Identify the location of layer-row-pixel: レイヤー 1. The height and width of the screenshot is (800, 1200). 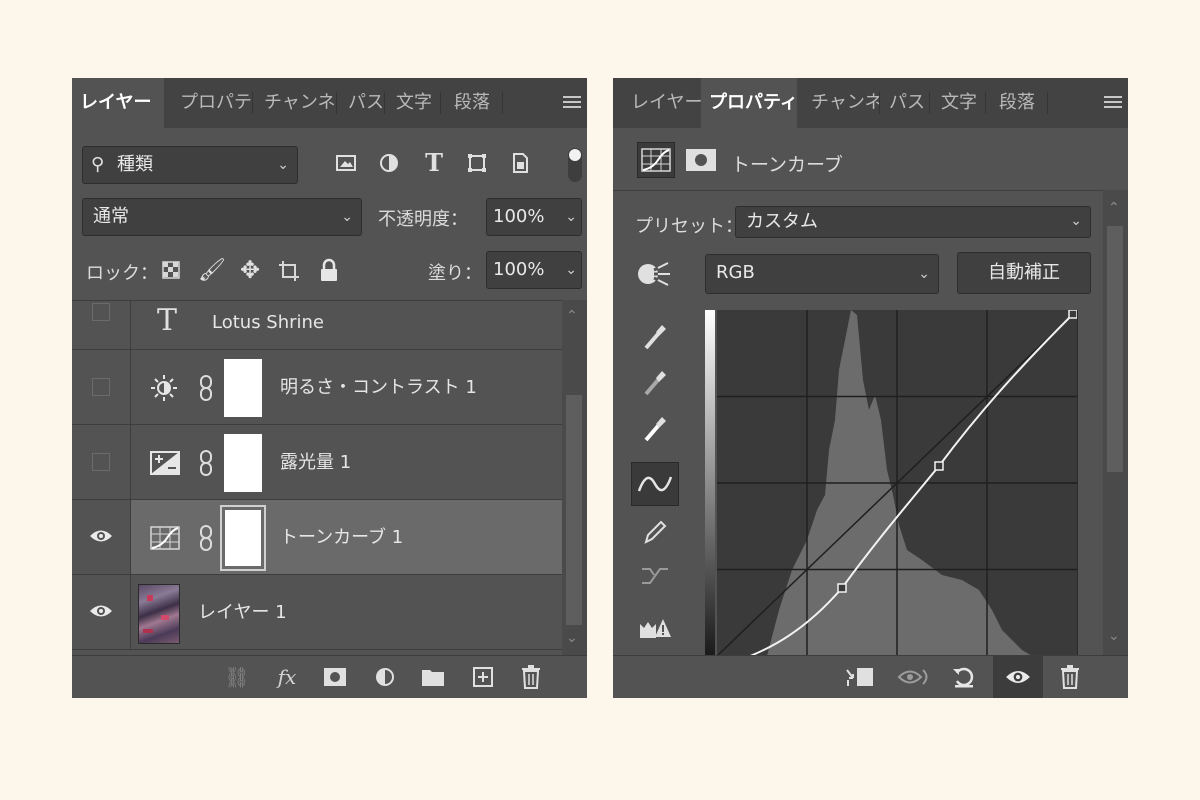
(317, 612).